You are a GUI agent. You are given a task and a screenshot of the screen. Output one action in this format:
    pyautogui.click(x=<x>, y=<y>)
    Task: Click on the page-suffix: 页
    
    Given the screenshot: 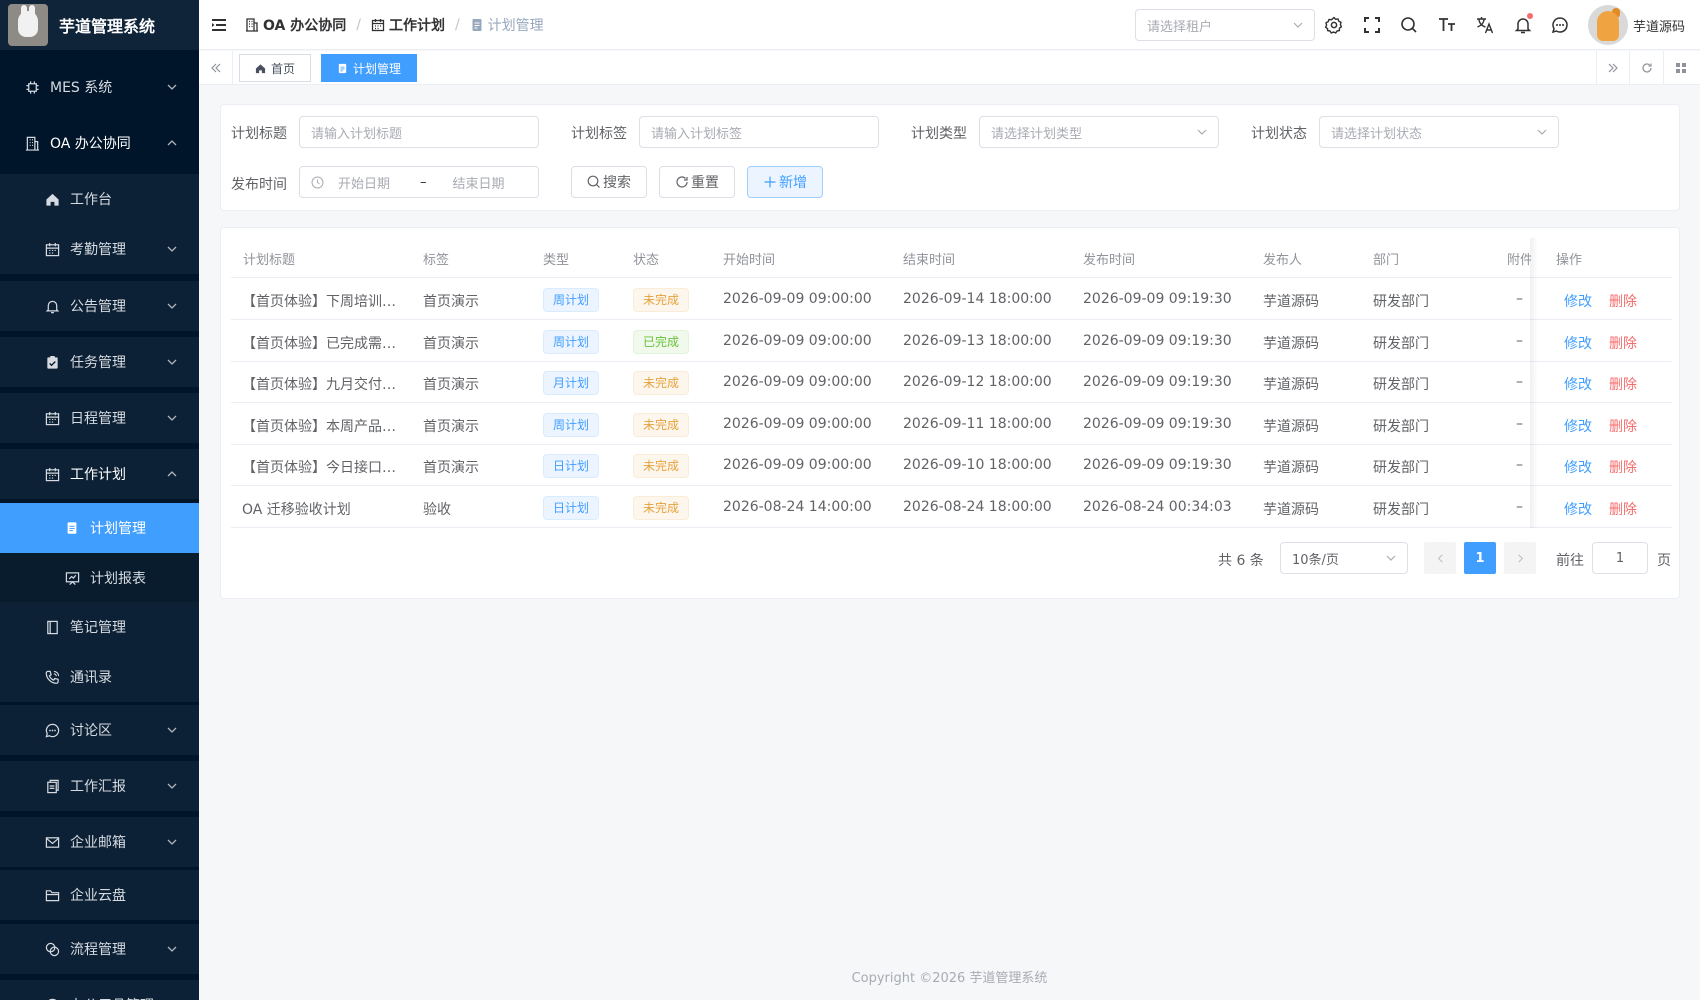 What is the action you would take?
    pyautogui.click(x=1664, y=561)
    